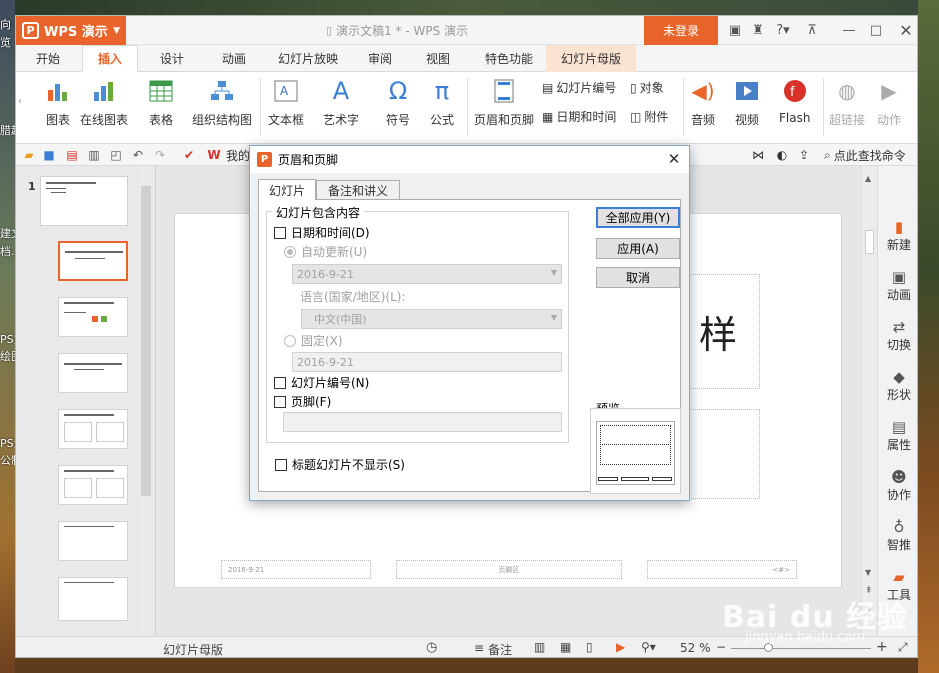 The width and height of the screenshot is (939, 673). I want to click on sidebar-item-collab: ☻ 协作, so click(897, 485).